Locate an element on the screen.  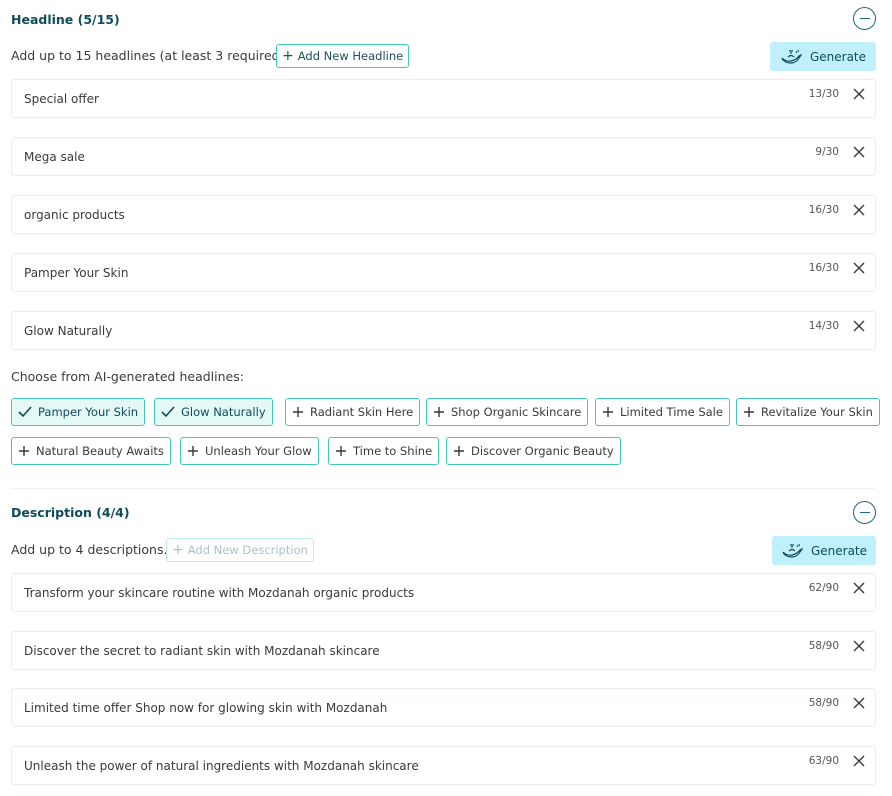
ai-headline-chip-label: Radiant Skin Here is located at coordinates (362, 412).